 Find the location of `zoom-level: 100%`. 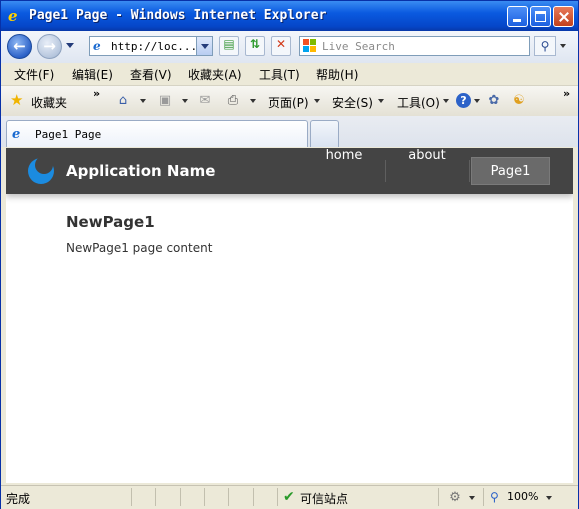

zoom-level: 100% is located at coordinates (522, 496).